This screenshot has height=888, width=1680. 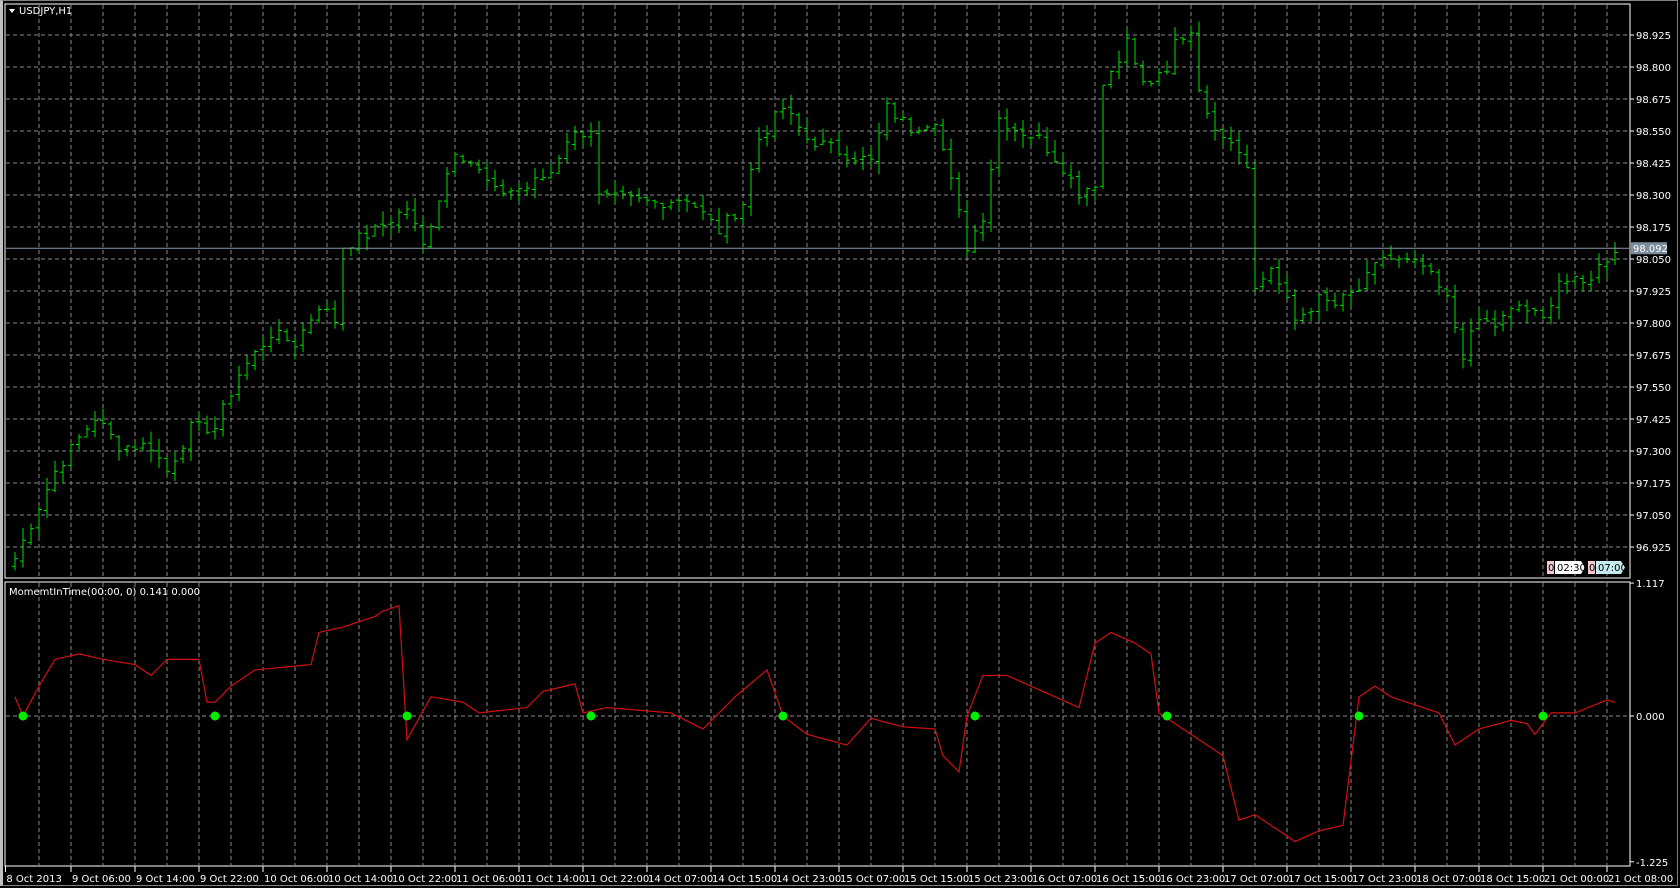 What do you see at coordinates (1653, 196) in the screenshot?
I see `price-axis-label: 98.300` at bounding box center [1653, 196].